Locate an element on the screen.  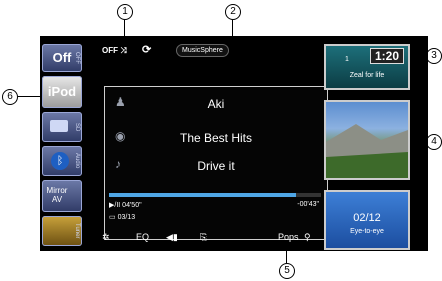
callout-3: 3 is located at coordinates (434, 56).